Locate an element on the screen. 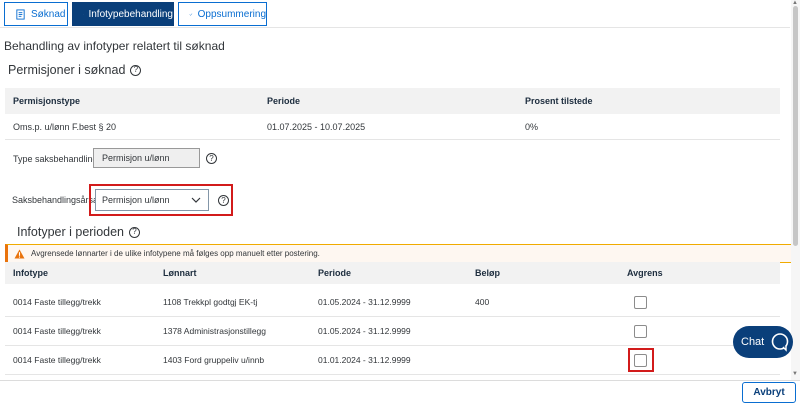 The width and height of the screenshot is (800, 404). cancel-button: Avbryt is located at coordinates (769, 392).